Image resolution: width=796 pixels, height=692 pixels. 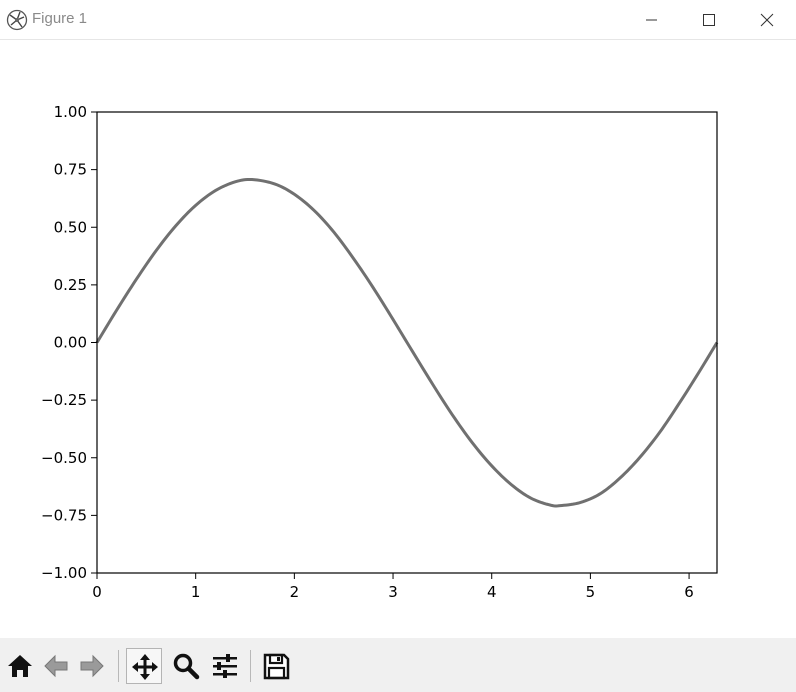 What do you see at coordinates (97, 592) in the screenshot?
I see `x-tick-label: 0` at bounding box center [97, 592].